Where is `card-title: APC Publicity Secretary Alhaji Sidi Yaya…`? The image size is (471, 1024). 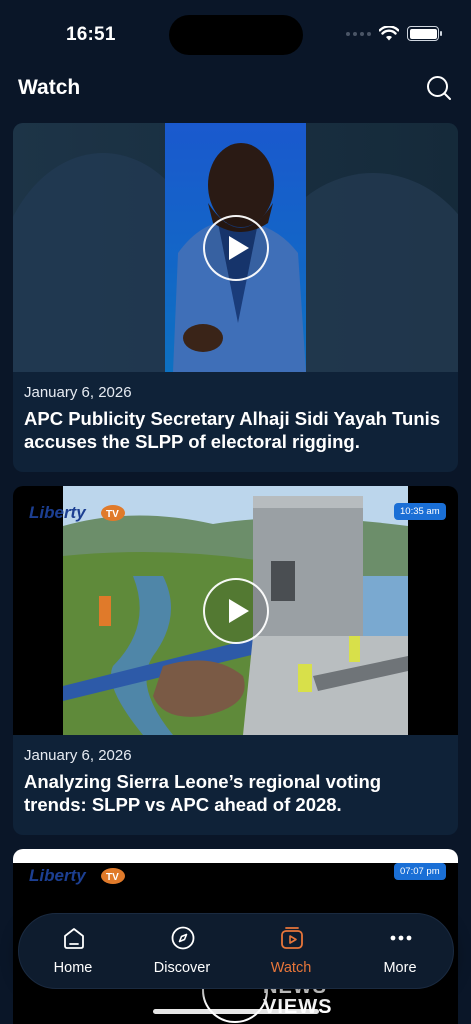 card-title: APC Publicity Secretary Alhaji Sidi Yaya… is located at coordinates (235, 430).